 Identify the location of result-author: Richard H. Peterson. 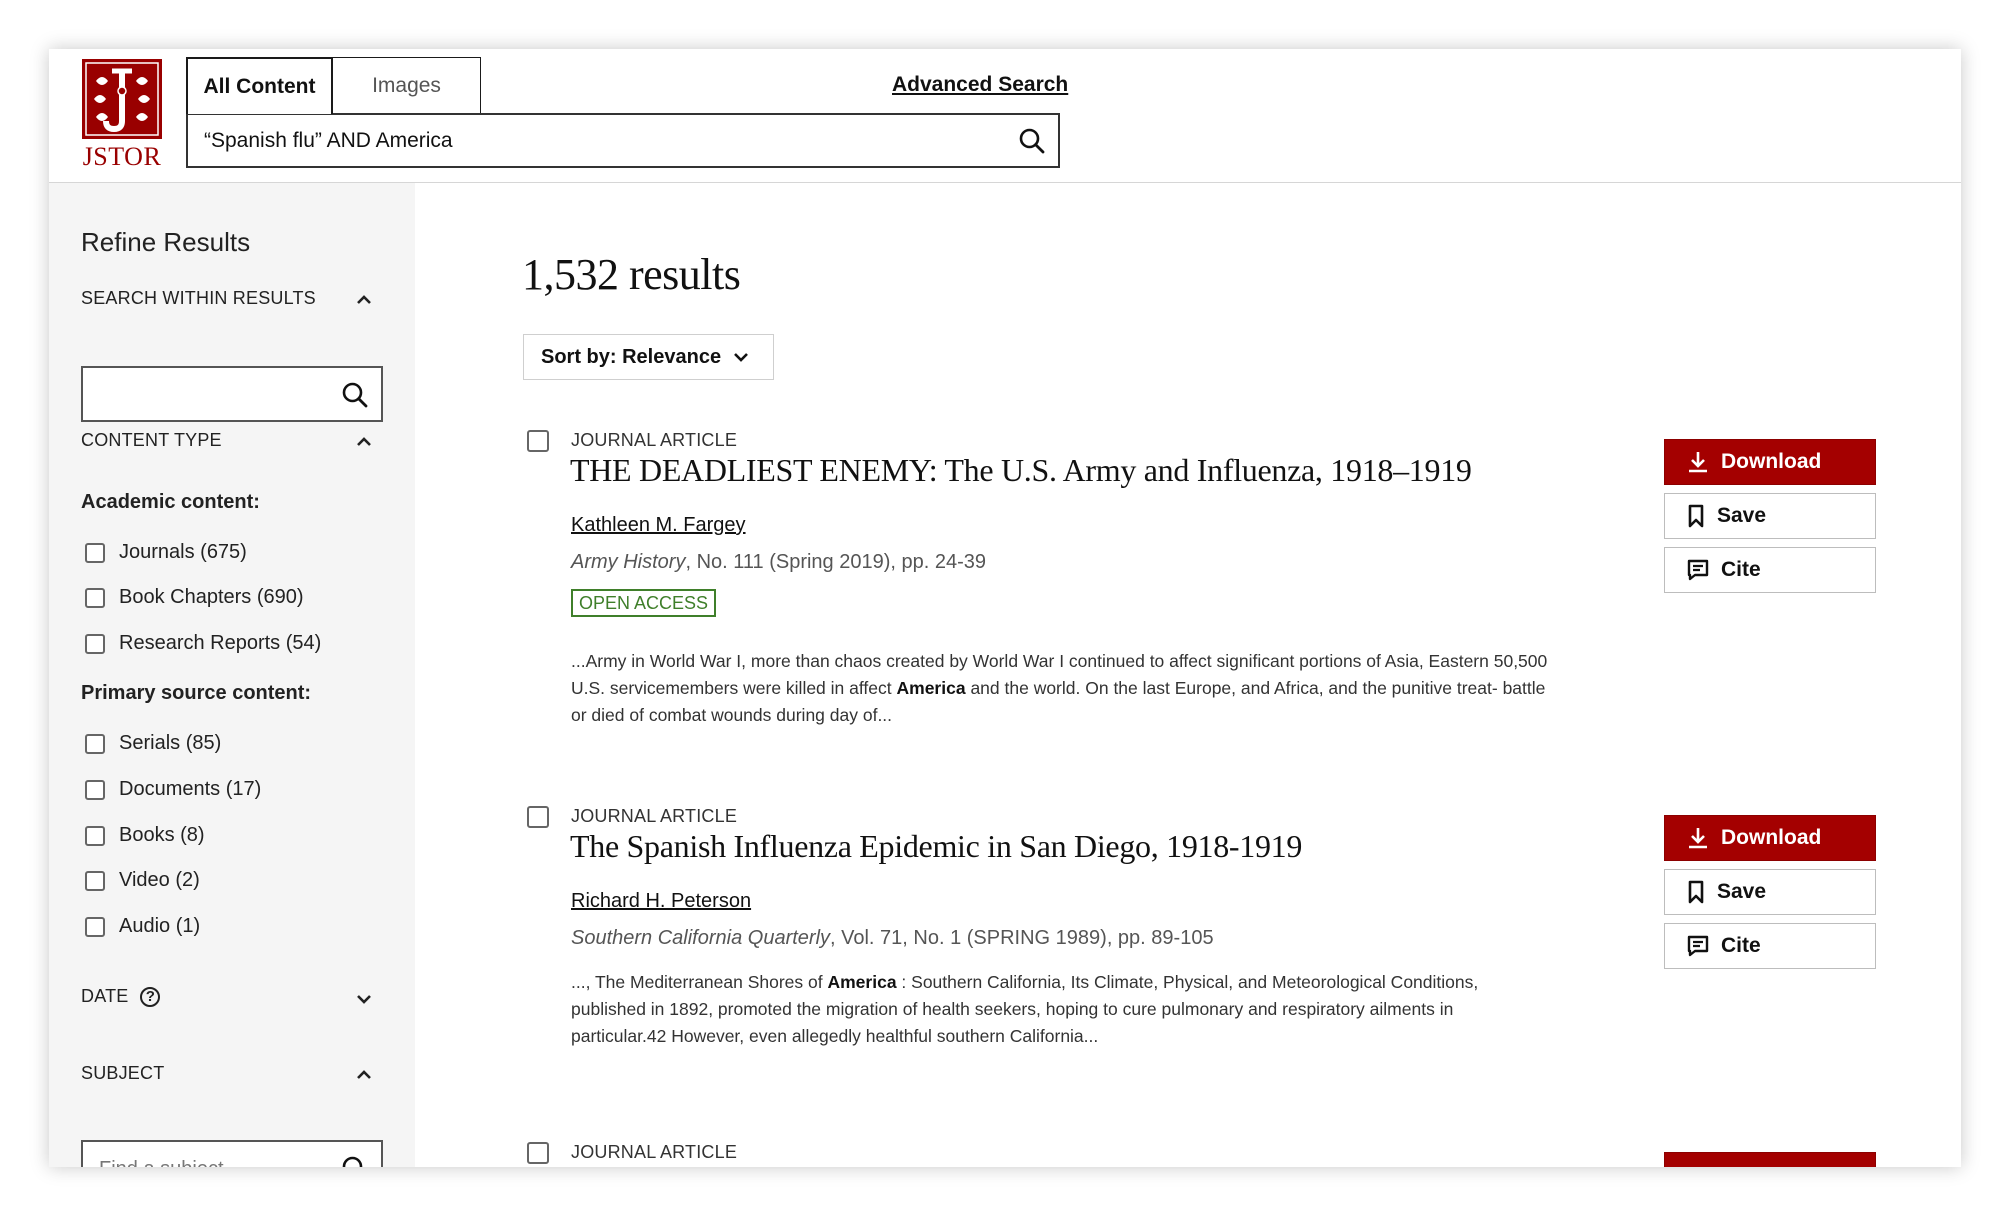
(661, 901).